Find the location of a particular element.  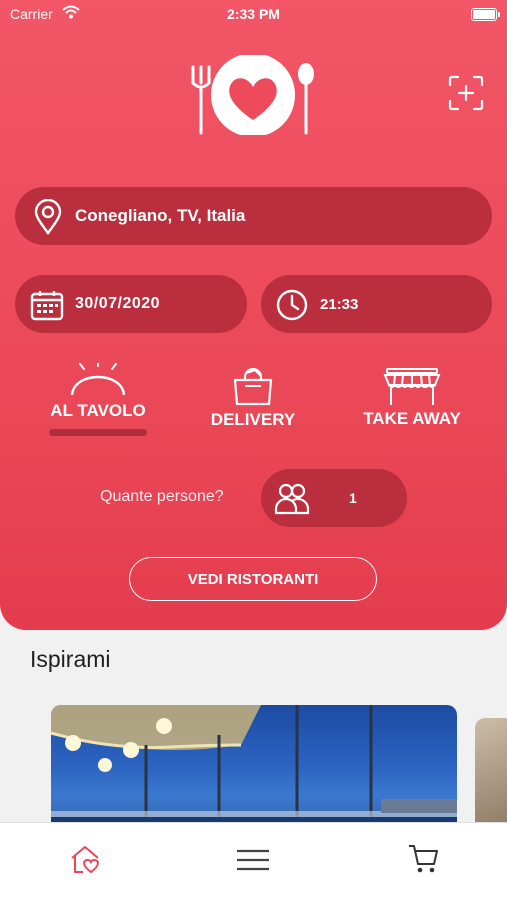

persons-count: 1 is located at coordinates (353, 498).